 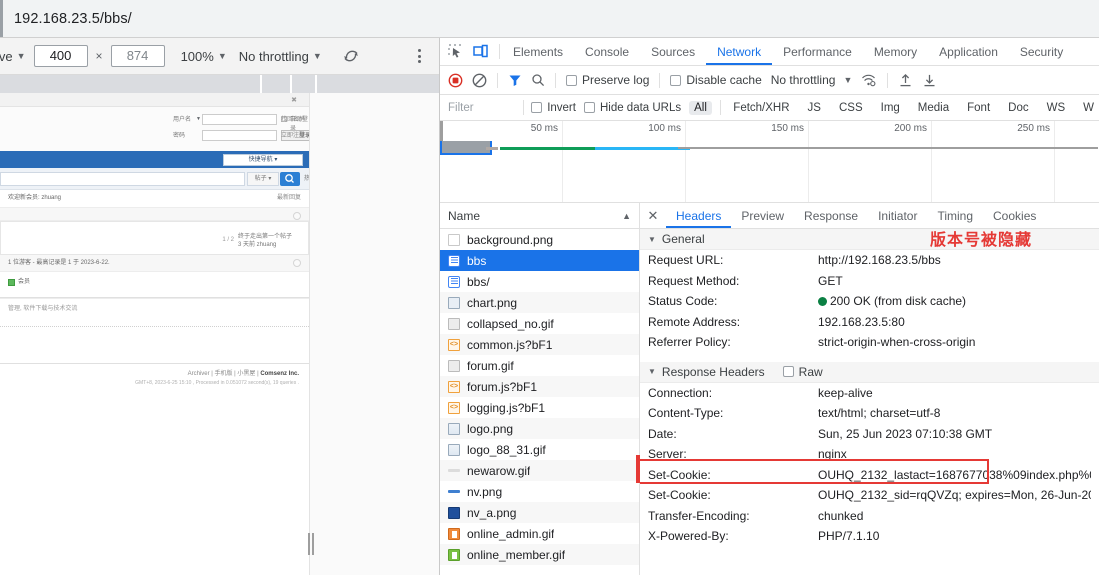 What do you see at coordinates (831, 215) in the screenshot?
I see `detail-tab-response: Response` at bounding box center [831, 215].